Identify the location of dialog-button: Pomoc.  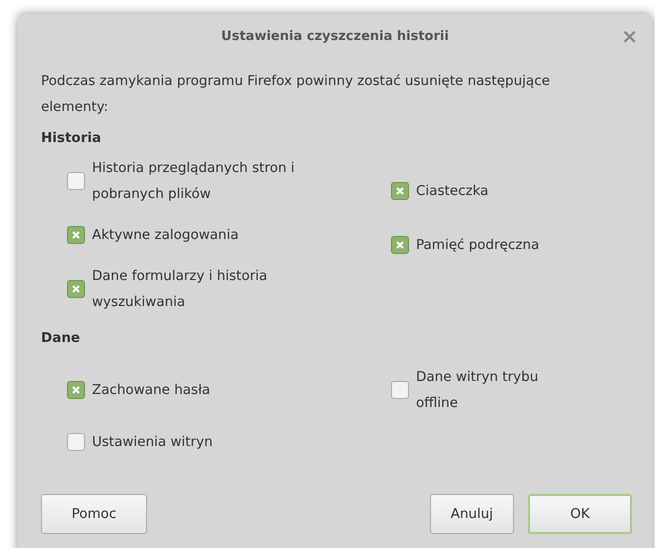
(94, 514).